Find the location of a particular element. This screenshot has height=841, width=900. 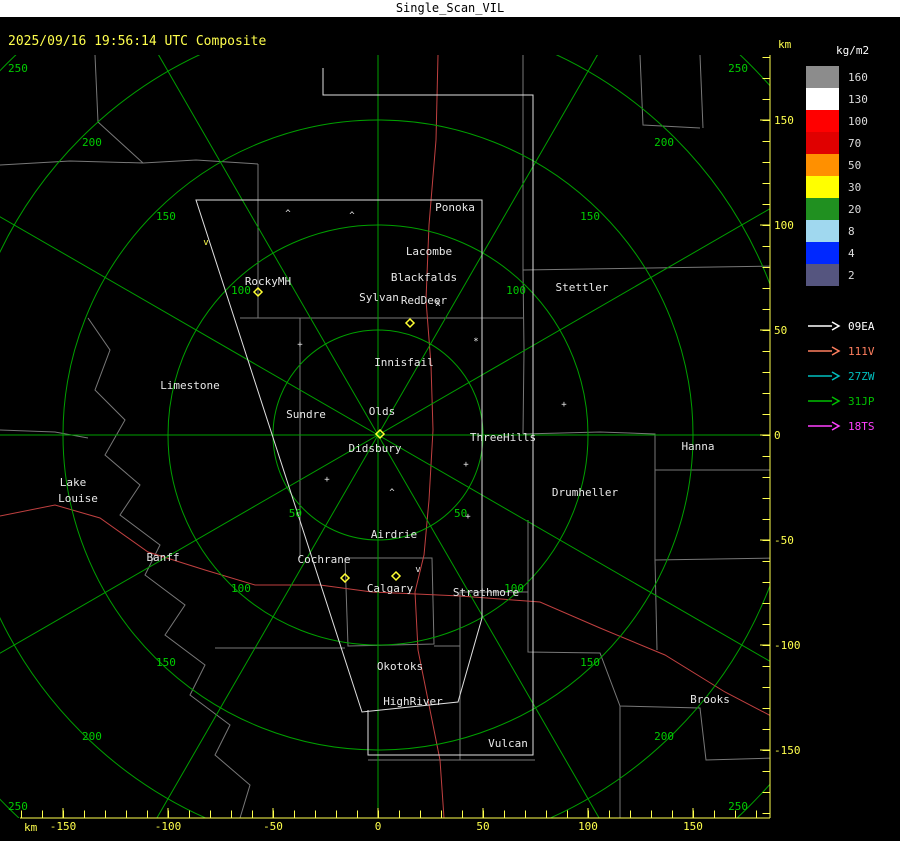

city-label: Innisfail is located at coordinates (404, 362).